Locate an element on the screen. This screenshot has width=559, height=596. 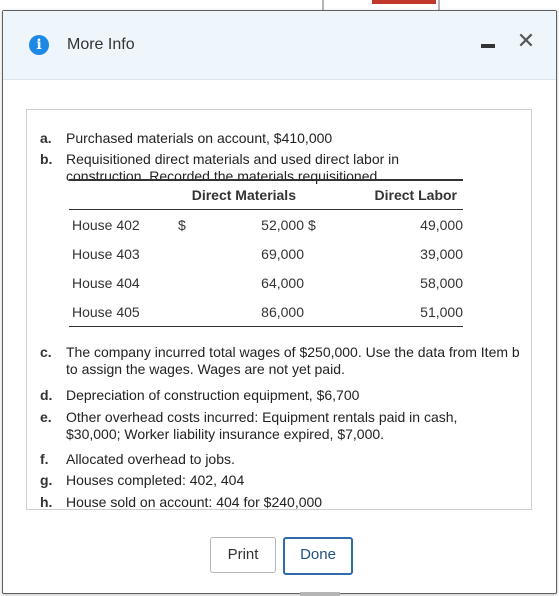
close-icon: ✕ is located at coordinates (526, 40).